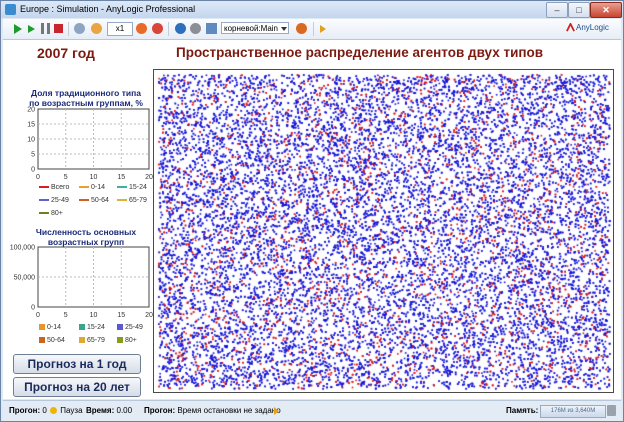 This screenshot has height=422, width=624. I want to click on status-stop-label: Прогон:, so click(160, 410).